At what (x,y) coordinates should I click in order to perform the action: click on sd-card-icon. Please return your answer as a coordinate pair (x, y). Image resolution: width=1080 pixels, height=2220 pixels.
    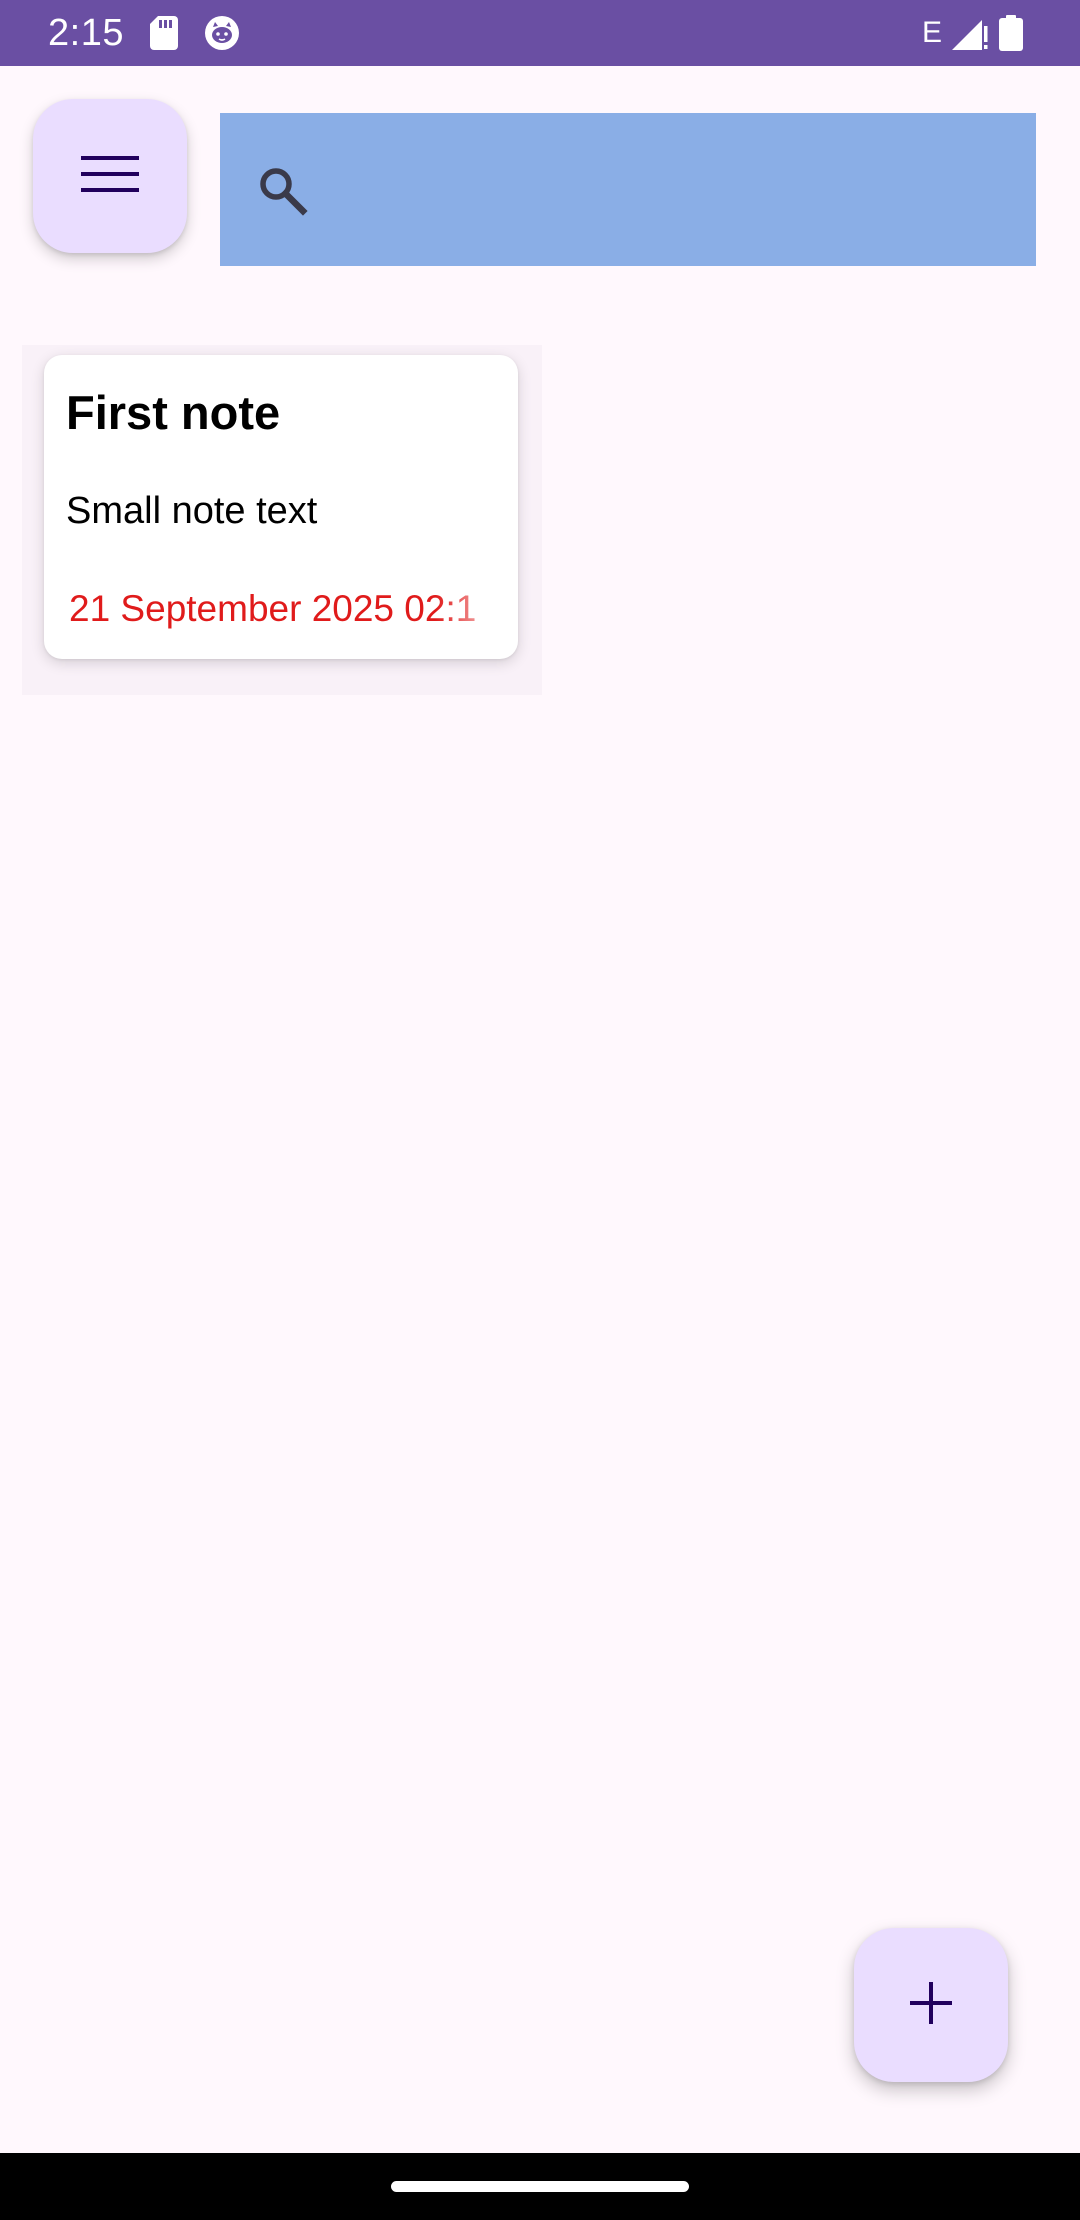
    Looking at the image, I should click on (163, 33).